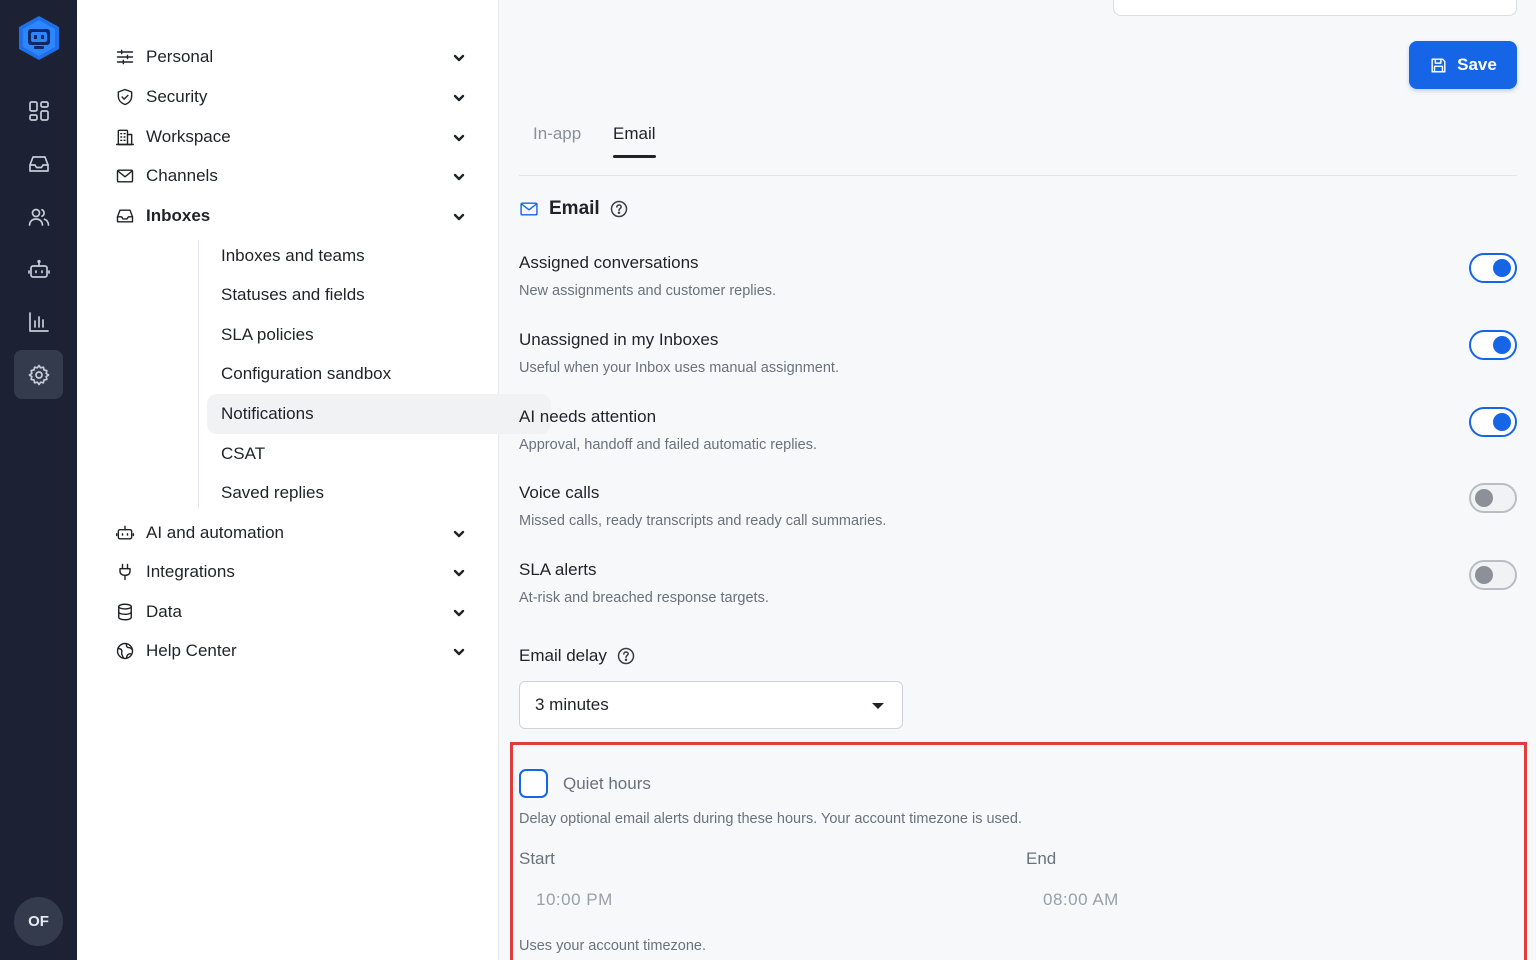  Describe the element at coordinates (574, 900) in the screenshot. I see `quiet-hours-start-field: 10:00 PM` at that location.